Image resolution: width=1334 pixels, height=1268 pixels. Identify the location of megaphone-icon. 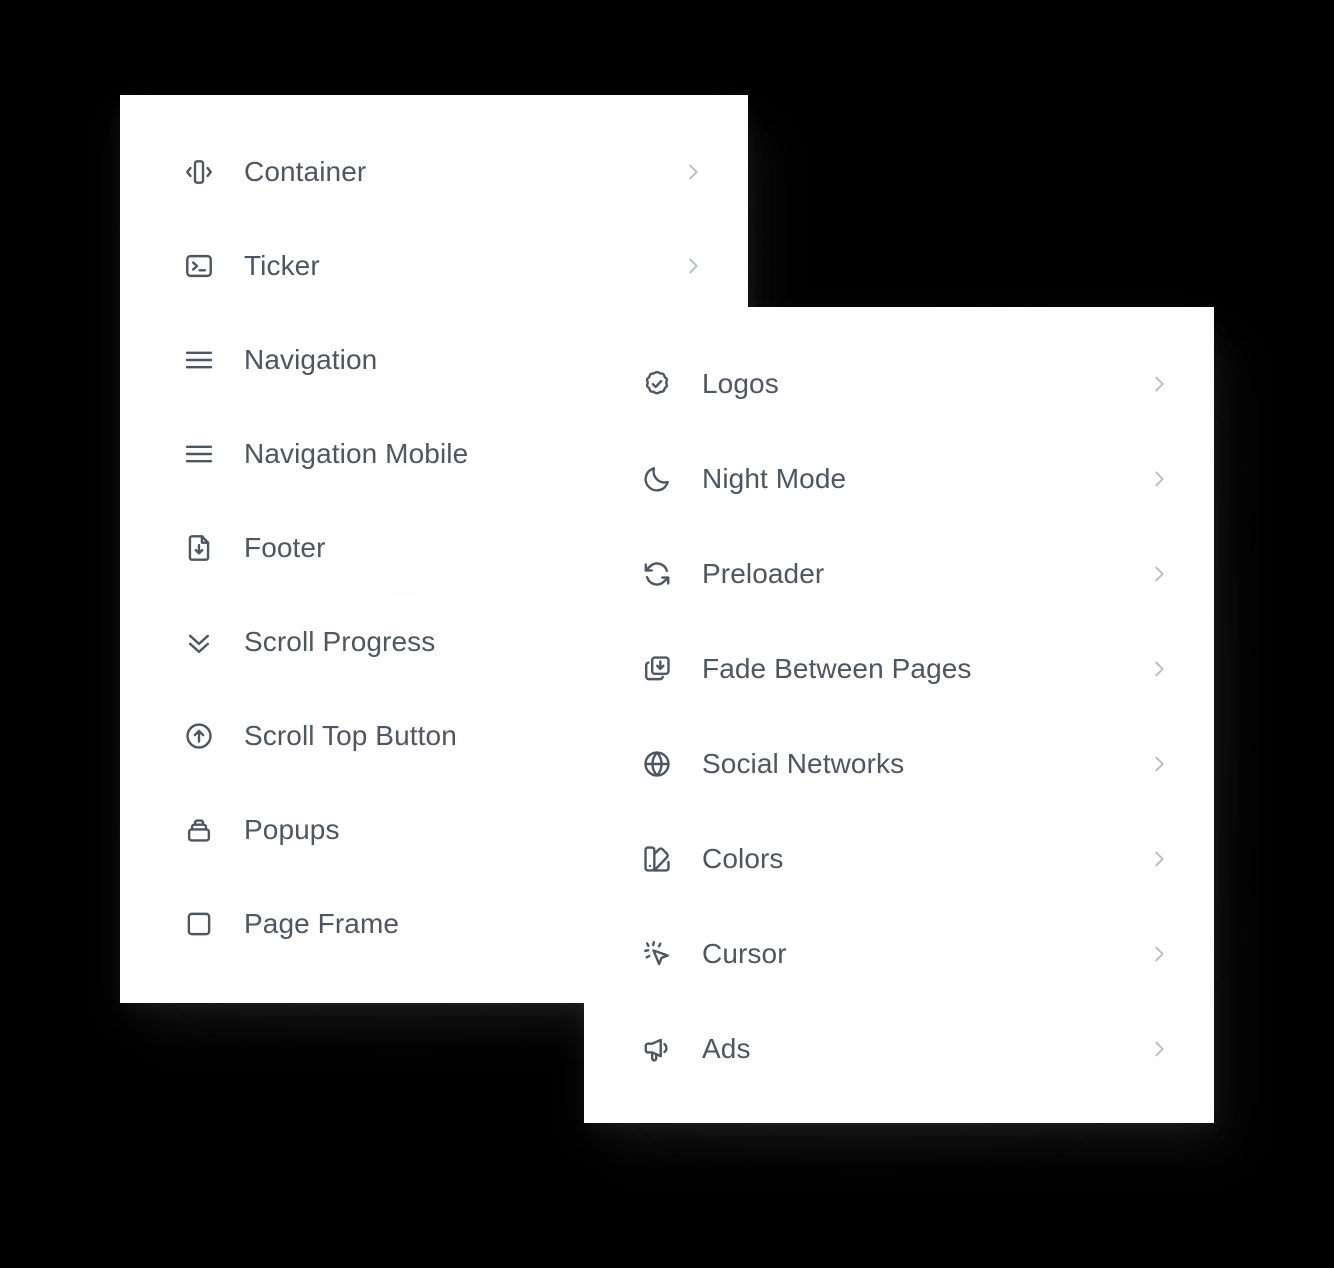
(657, 1049).